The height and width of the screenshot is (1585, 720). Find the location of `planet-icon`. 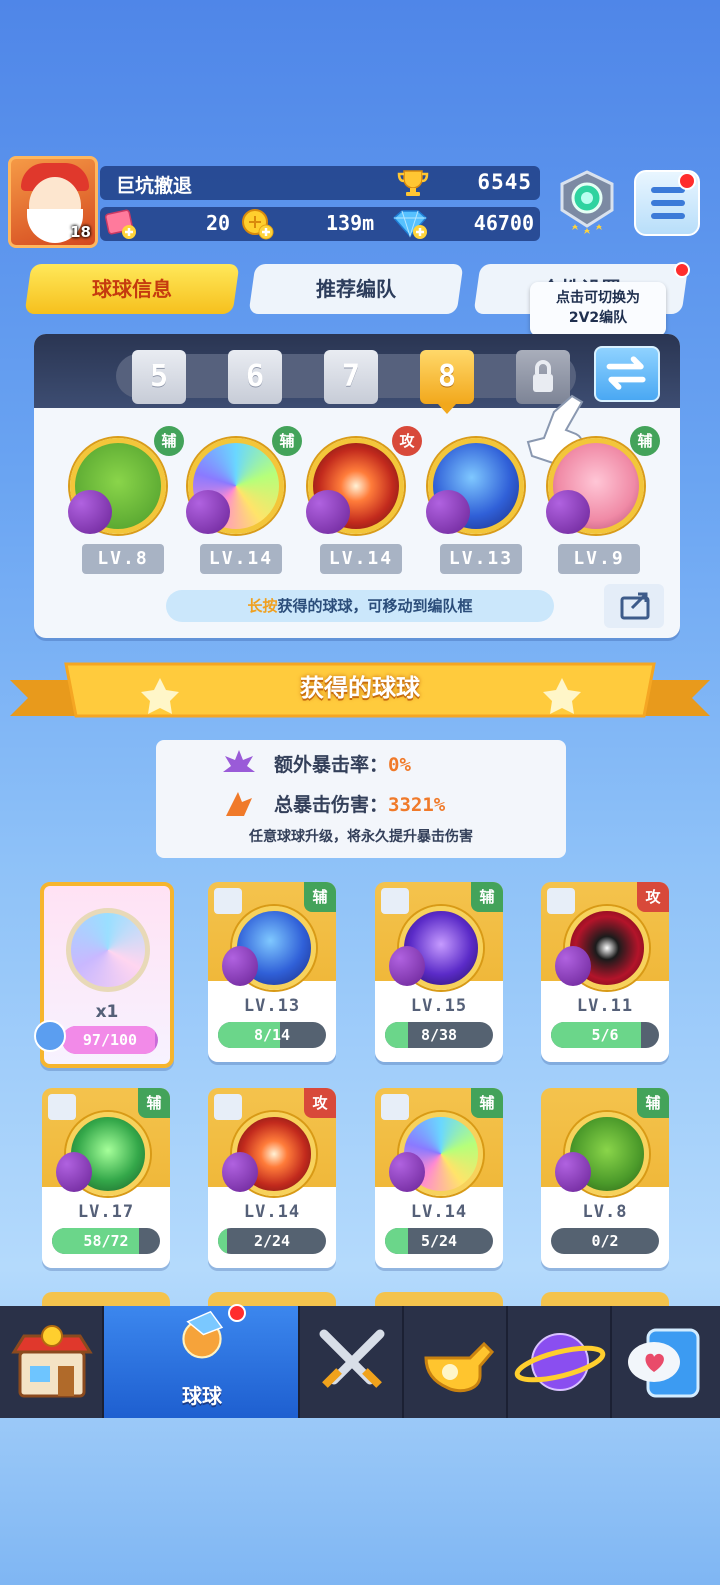

planet-icon is located at coordinates (560, 1362).